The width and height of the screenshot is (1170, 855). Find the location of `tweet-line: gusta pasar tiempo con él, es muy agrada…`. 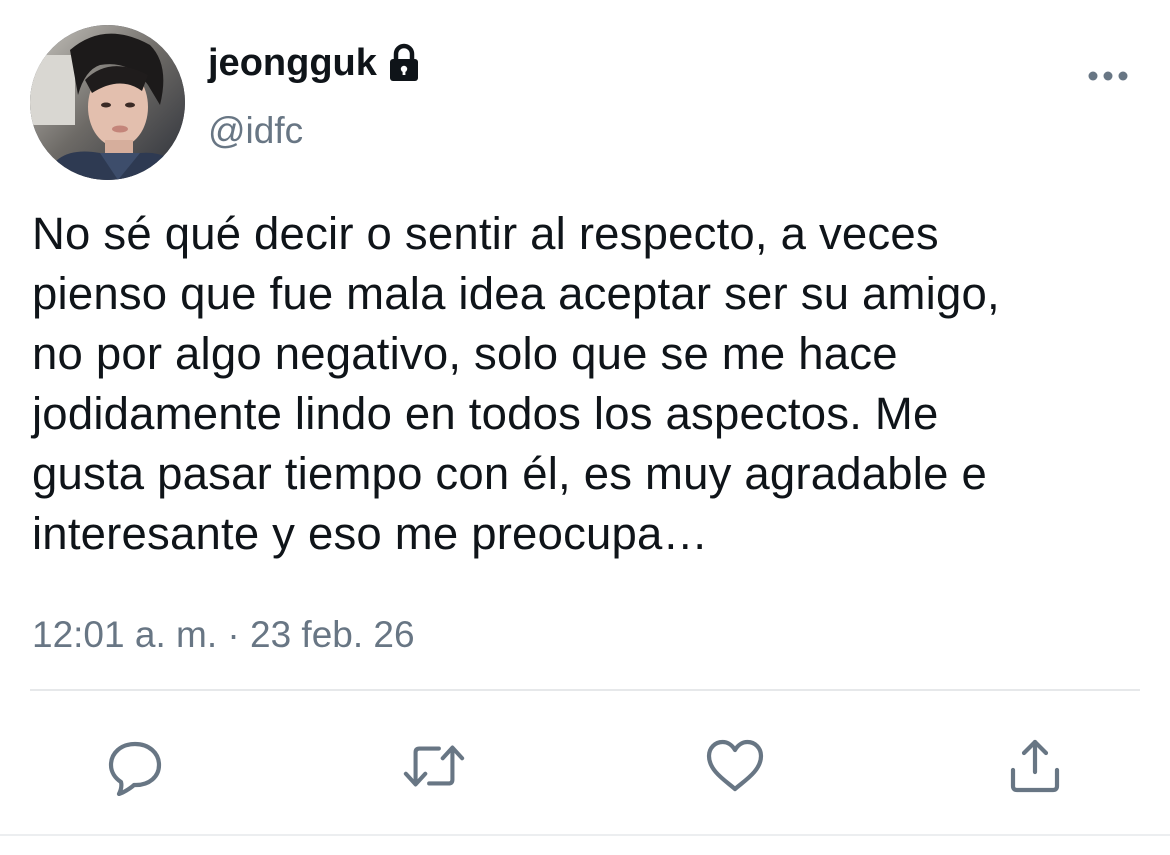

tweet-line: gusta pasar tiempo con él, es muy agrada… is located at coordinates (509, 473).